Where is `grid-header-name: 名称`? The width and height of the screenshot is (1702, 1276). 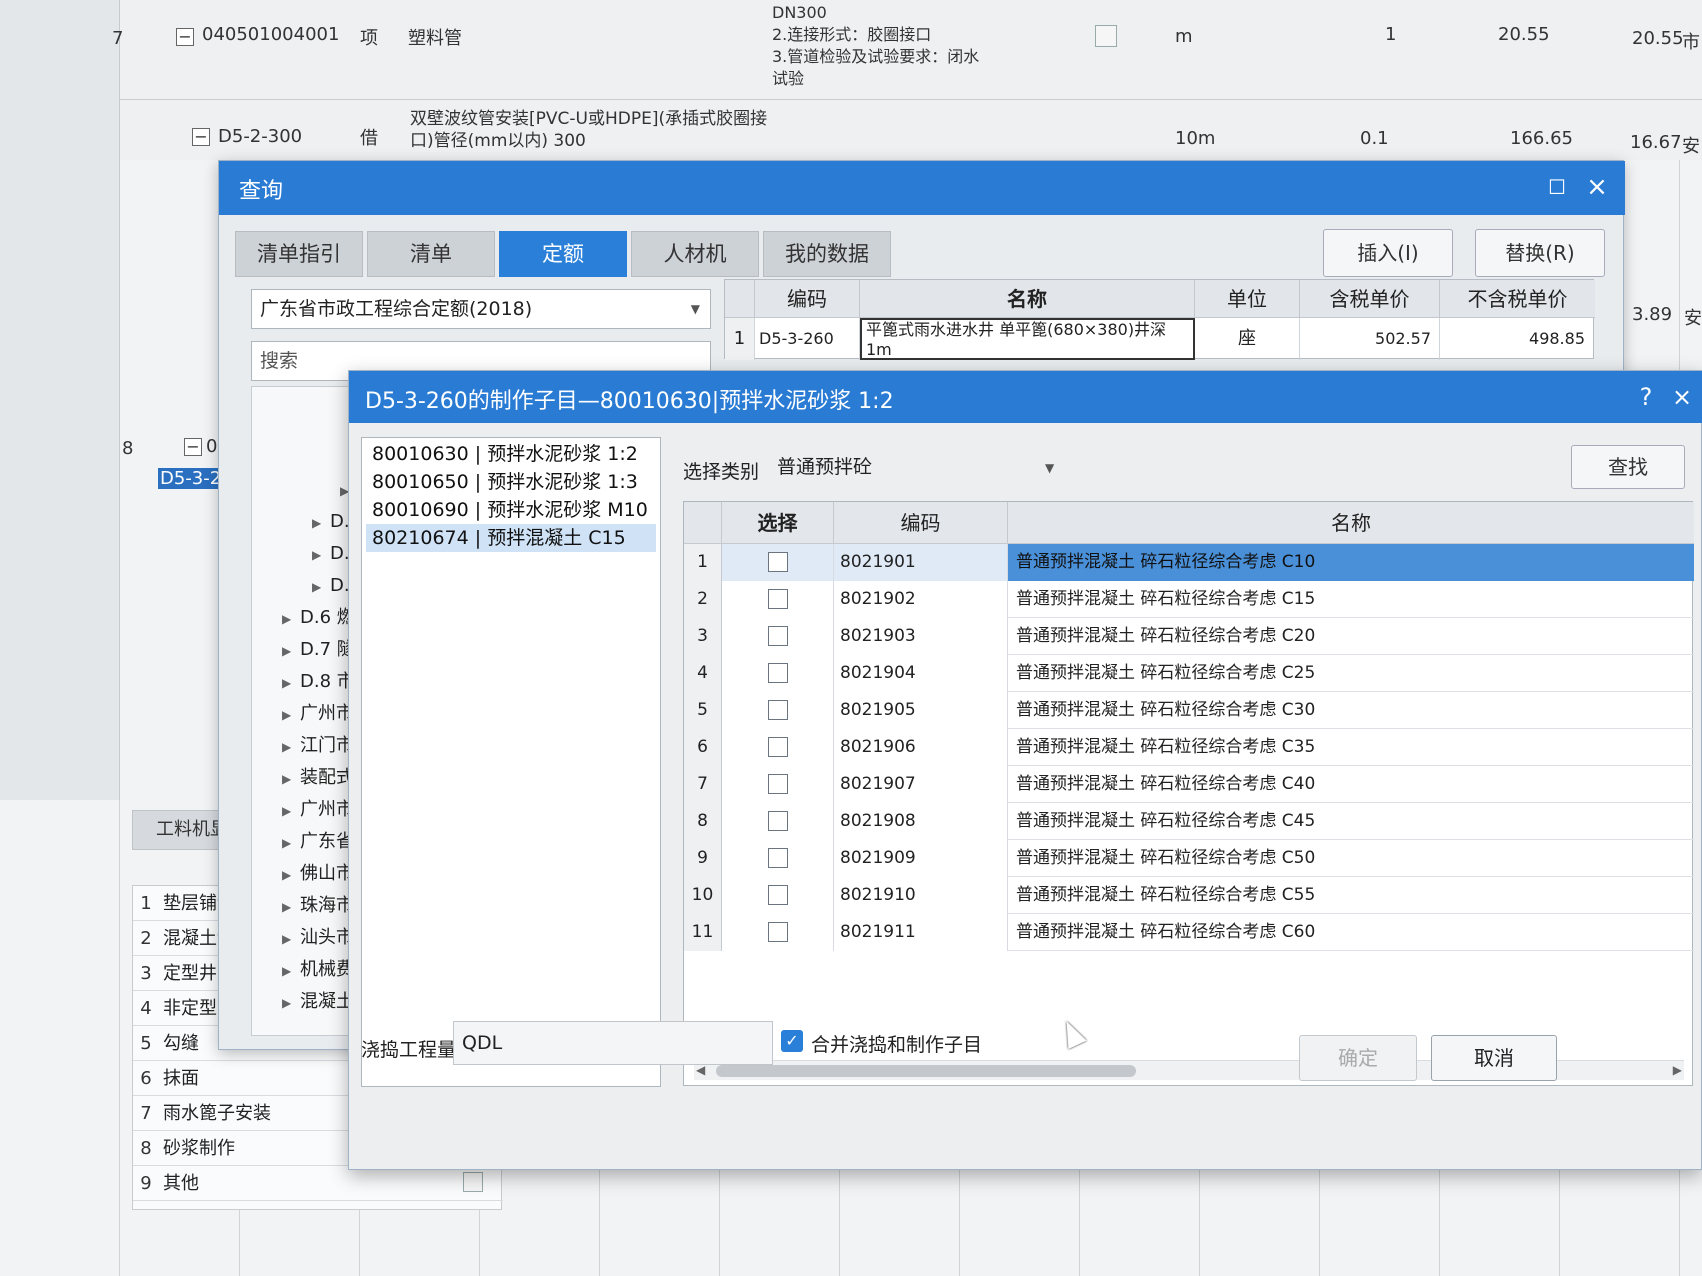
grid-header-name: 名称 is located at coordinates (1027, 299).